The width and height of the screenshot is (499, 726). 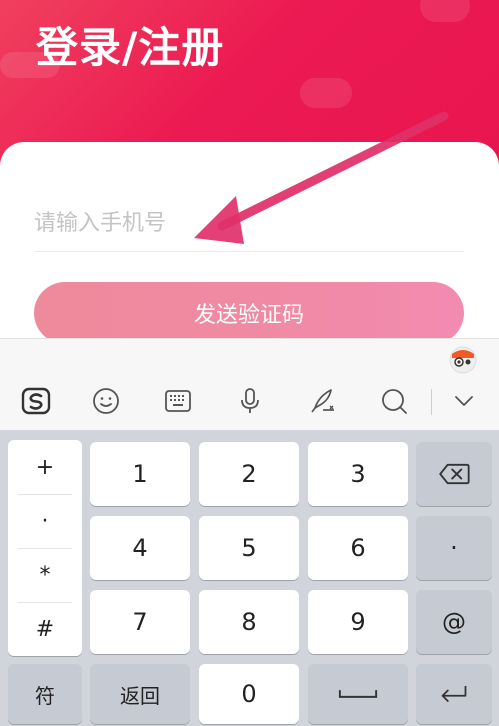 What do you see at coordinates (140, 622) in the screenshot?
I see `key-7: 7` at bounding box center [140, 622].